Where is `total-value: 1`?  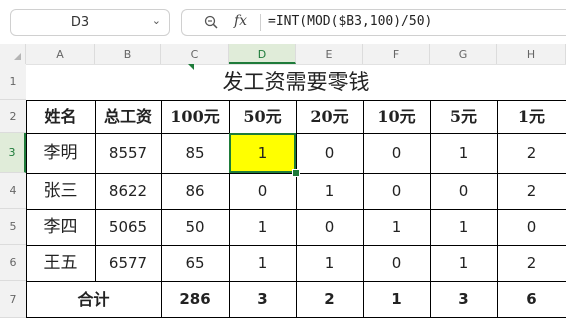 total-value: 1 is located at coordinates (396, 299).